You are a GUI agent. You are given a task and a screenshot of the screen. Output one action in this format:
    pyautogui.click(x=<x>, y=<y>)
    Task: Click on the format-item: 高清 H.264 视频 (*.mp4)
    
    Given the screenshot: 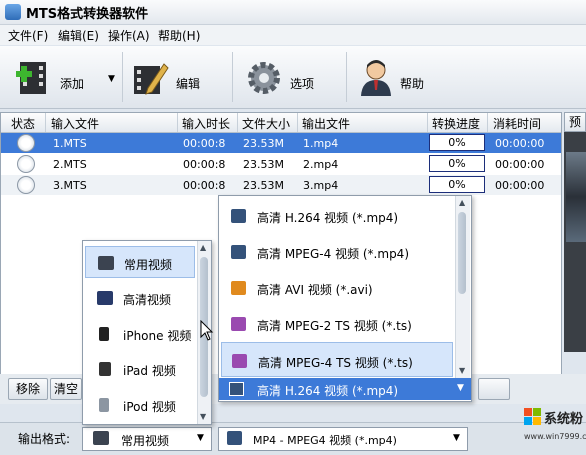 What is the action you would take?
    pyautogui.click(x=337, y=215)
    